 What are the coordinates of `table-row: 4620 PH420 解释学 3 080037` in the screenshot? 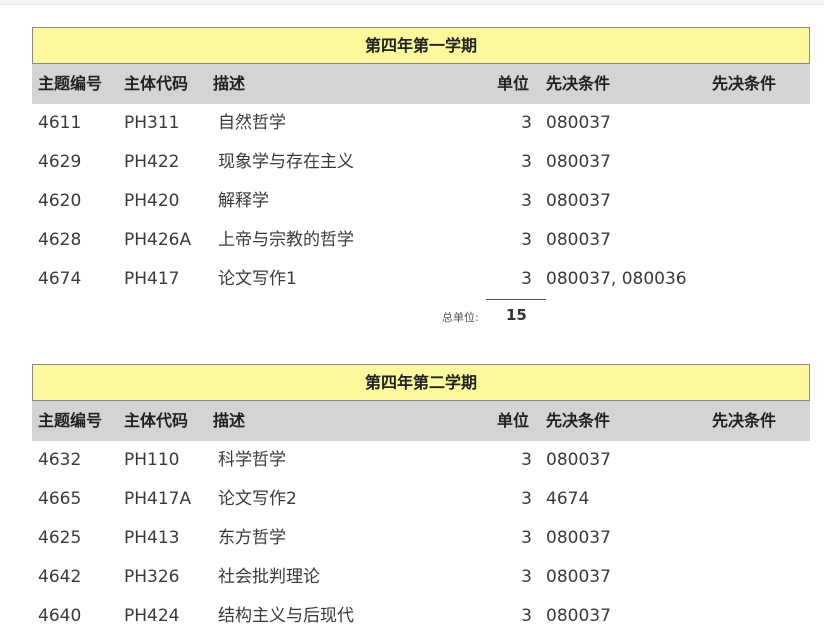 It's located at (421, 201).